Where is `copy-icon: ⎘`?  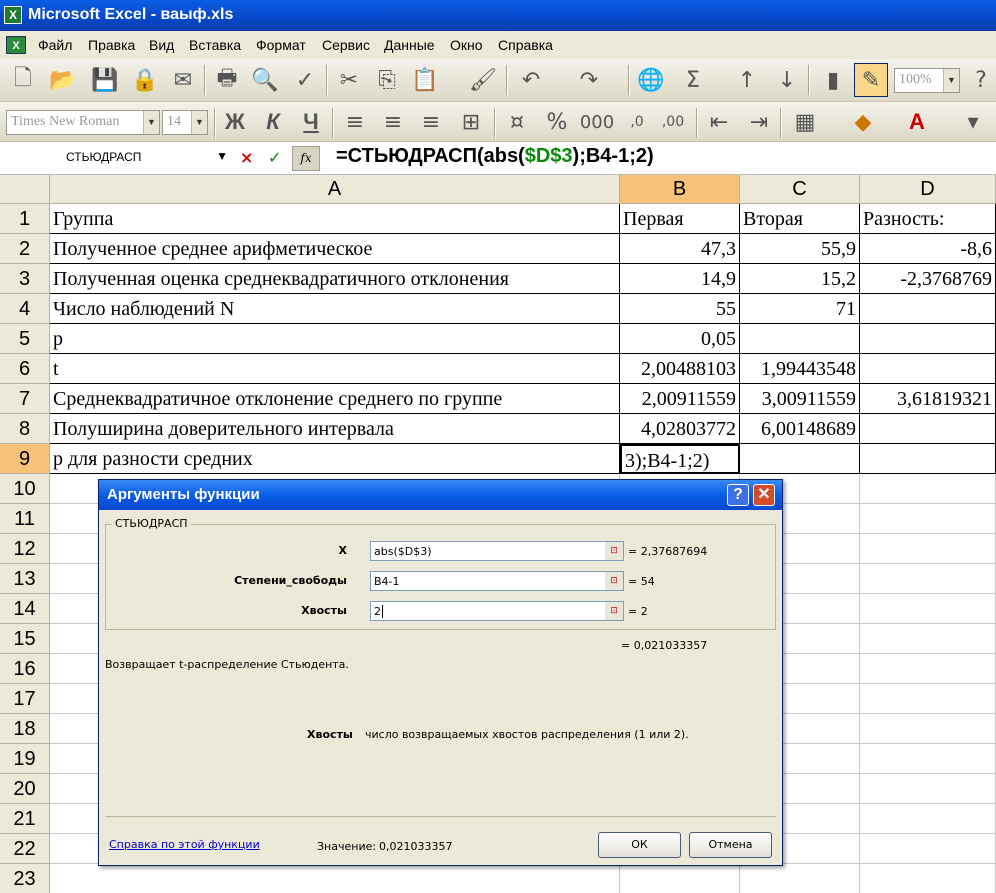 copy-icon: ⎘ is located at coordinates (387, 80).